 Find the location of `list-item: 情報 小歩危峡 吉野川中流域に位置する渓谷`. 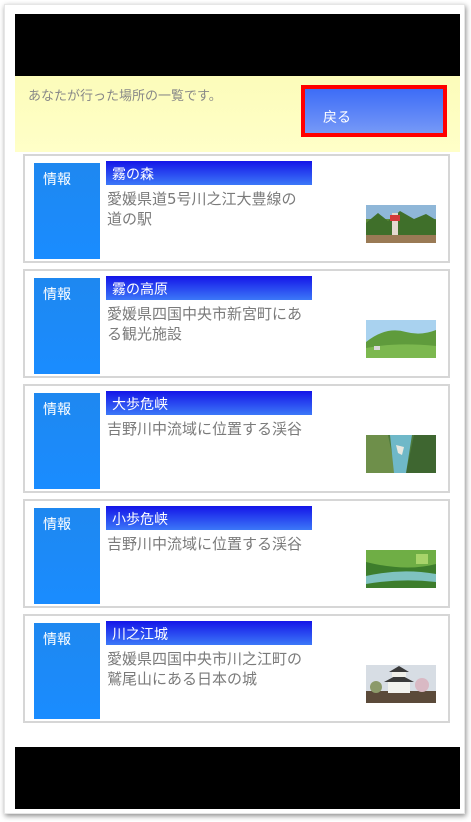

list-item: 情報 小歩危峡 吉野川中流域に位置する渓谷 is located at coordinates (236, 553).